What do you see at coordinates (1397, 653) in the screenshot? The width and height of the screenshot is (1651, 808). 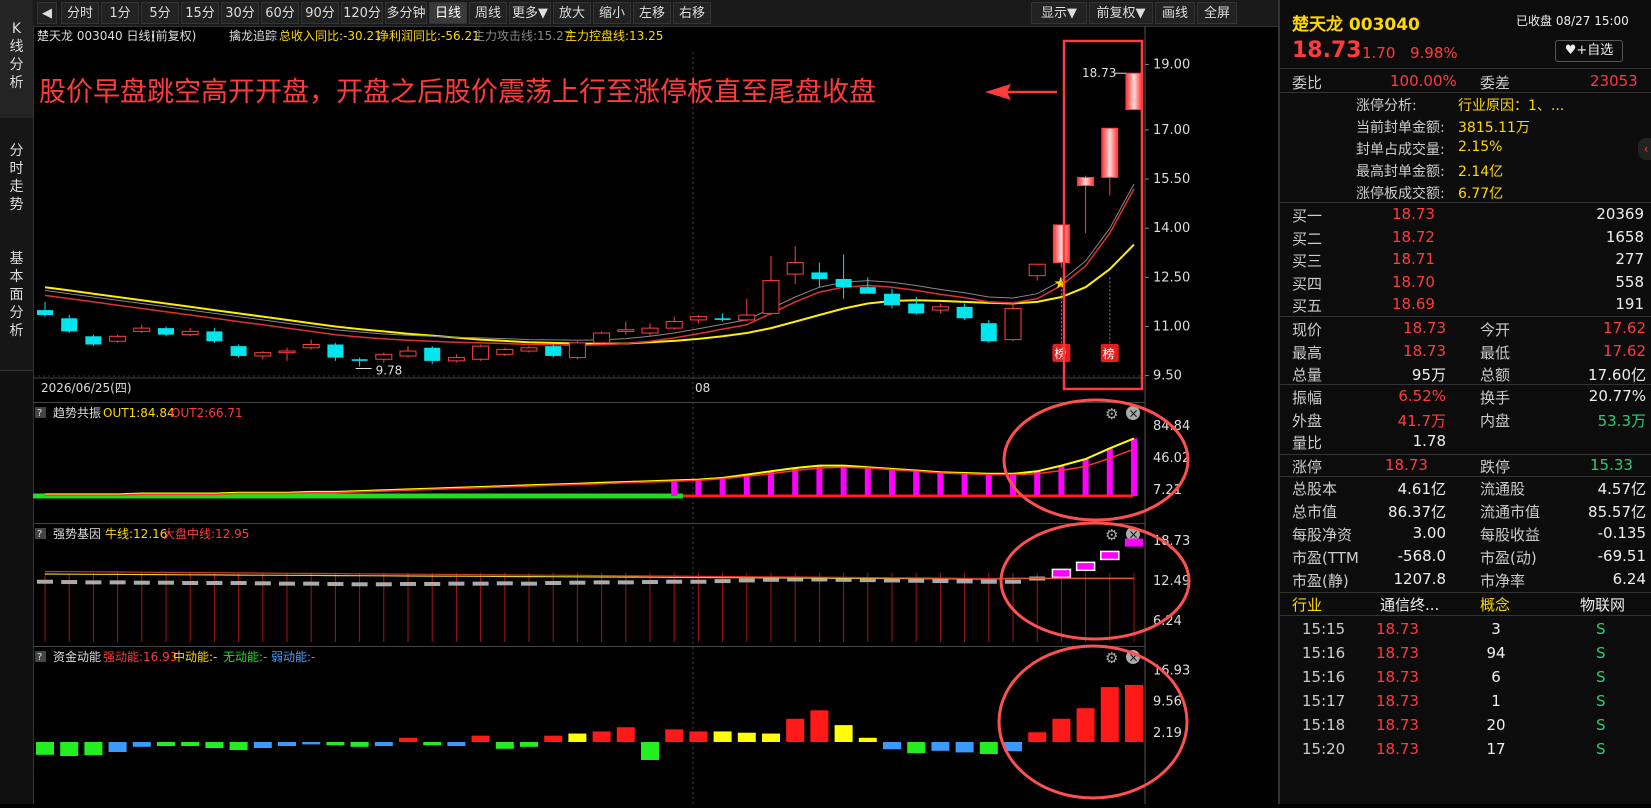 I see `tick-price: 18.73` at bounding box center [1397, 653].